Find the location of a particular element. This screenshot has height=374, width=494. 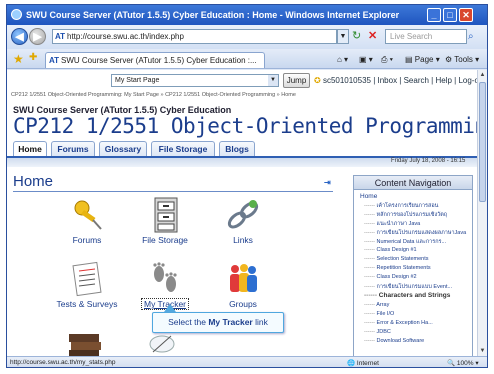

address-bar: AT http://course.swu.ac.th/index.php is located at coordinates (194, 36).